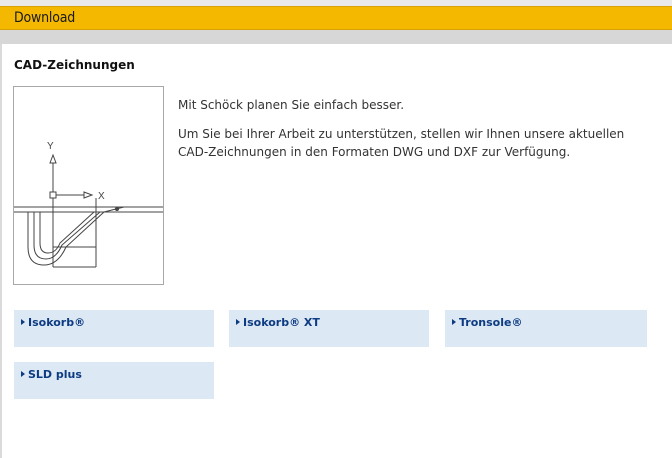  Describe the element at coordinates (281, 322) in the screenshot. I see `link-label: Isokorb® XT` at that location.